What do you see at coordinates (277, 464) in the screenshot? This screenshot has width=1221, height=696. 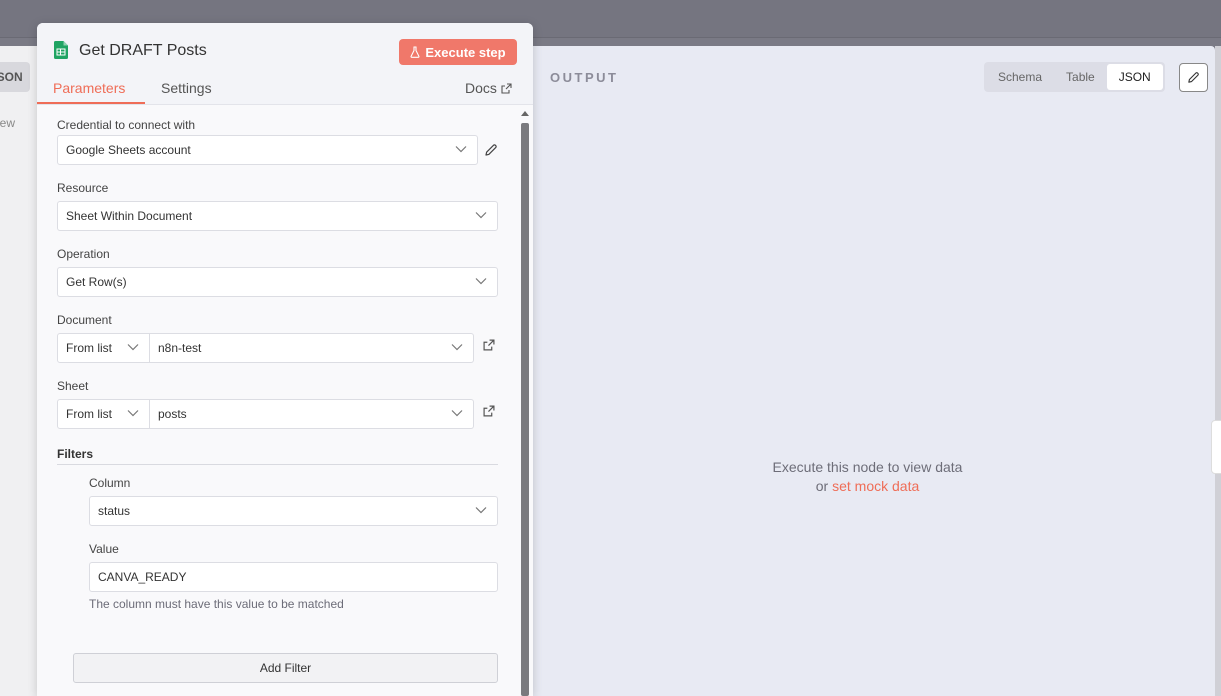 I see `filters-divider` at bounding box center [277, 464].